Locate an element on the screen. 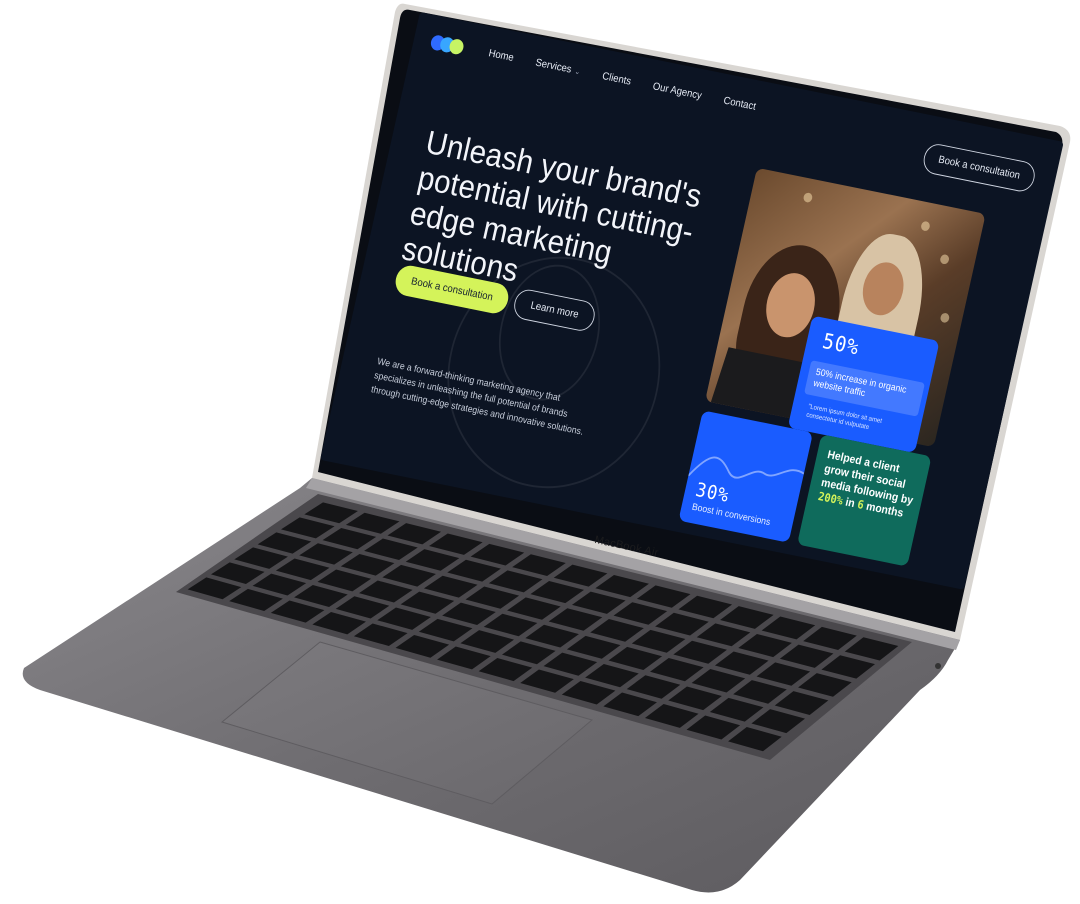  nav-item-clients: Clients is located at coordinates (616, 79).